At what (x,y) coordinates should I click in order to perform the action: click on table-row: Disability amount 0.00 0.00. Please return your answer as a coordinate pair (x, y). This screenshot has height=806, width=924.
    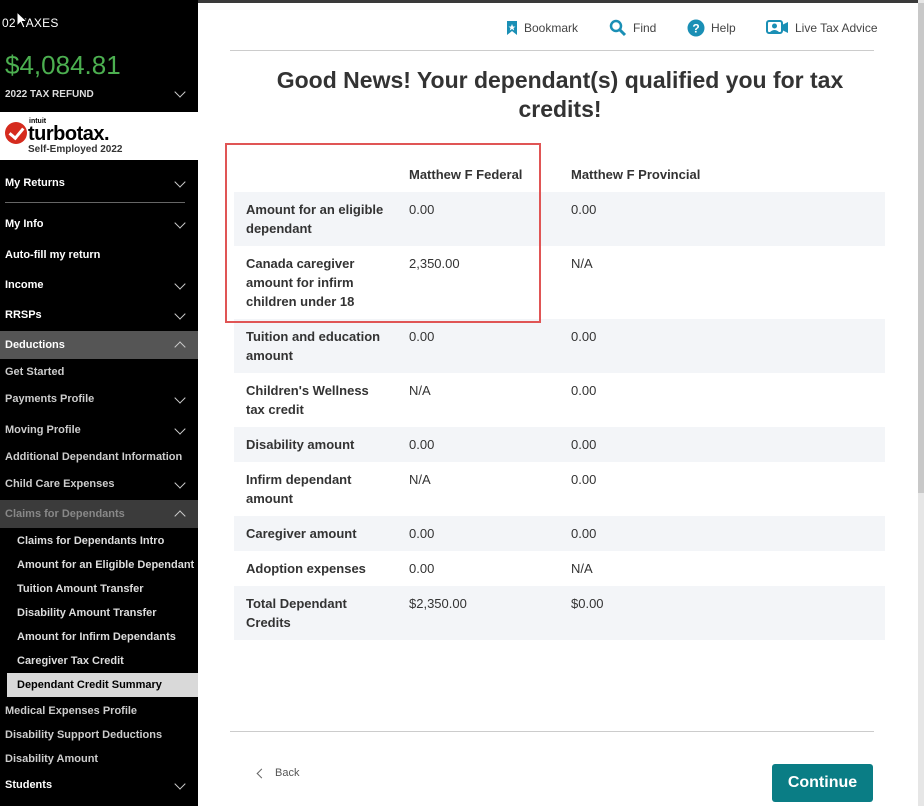
    Looking at the image, I should click on (559, 444).